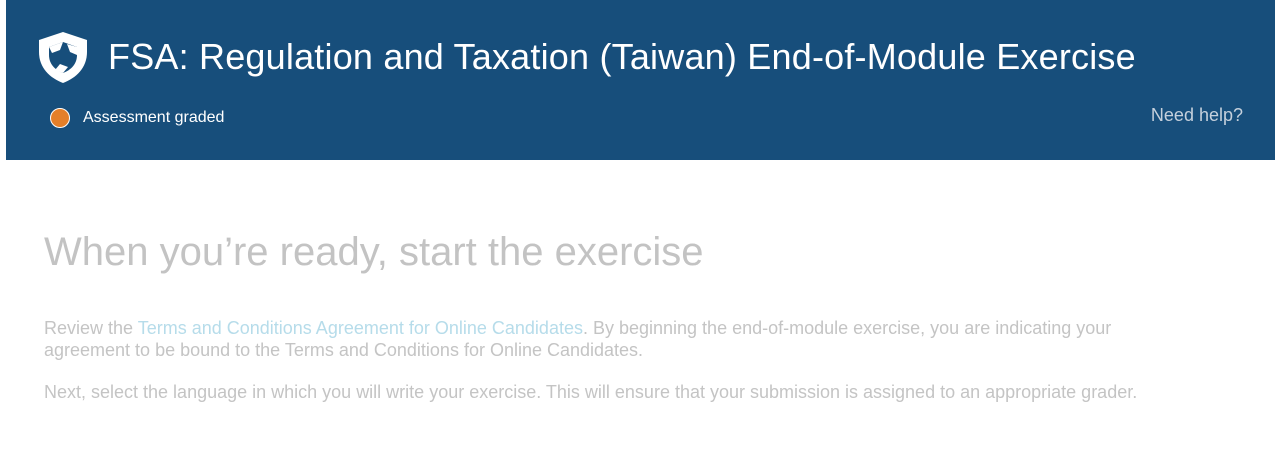 Image resolution: width=1280 pixels, height=473 pixels. What do you see at coordinates (154, 117) in the screenshot?
I see `status-label: Assessment graded` at bounding box center [154, 117].